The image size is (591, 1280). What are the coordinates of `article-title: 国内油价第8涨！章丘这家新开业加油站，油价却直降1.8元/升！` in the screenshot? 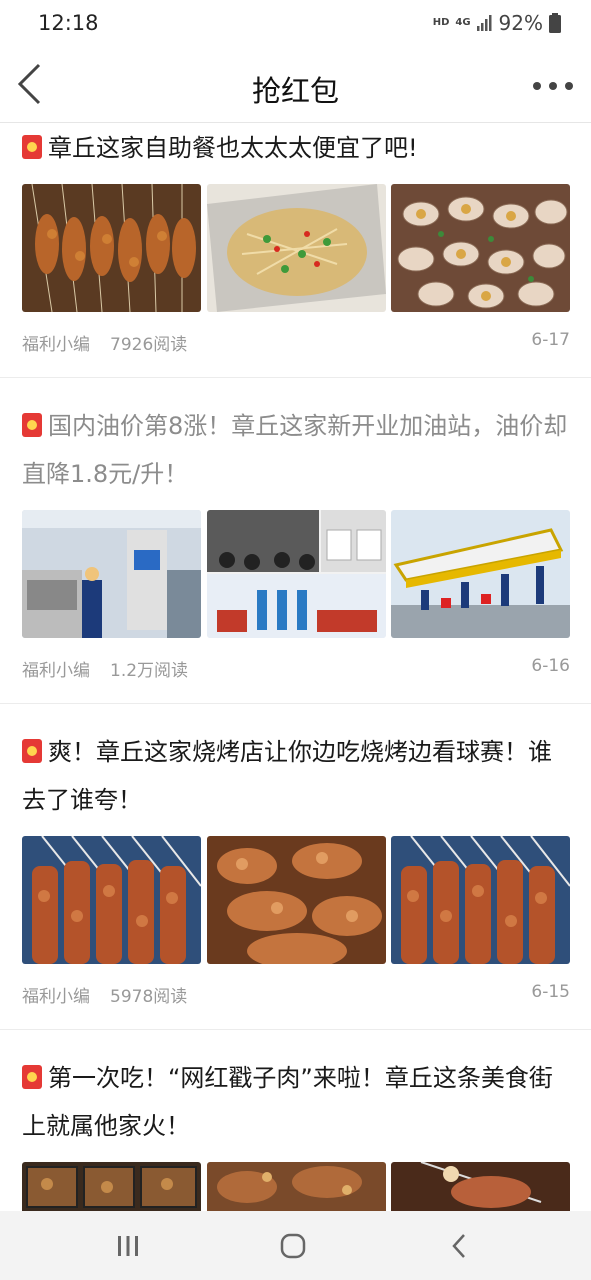 It's located at (295, 450).